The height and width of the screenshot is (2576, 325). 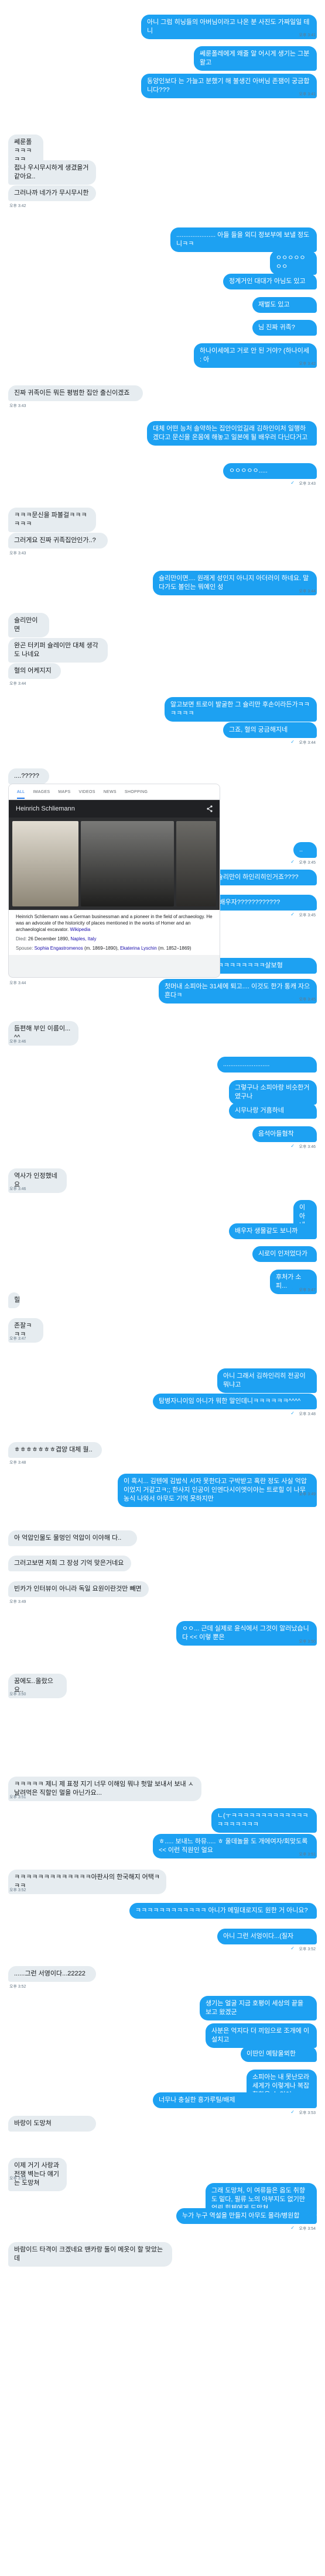 I want to click on received-message: ㅋㅋㅋ문신을 파볼걸ㅋㅋㅋㅋㅋㅋ, so click(x=52, y=520).